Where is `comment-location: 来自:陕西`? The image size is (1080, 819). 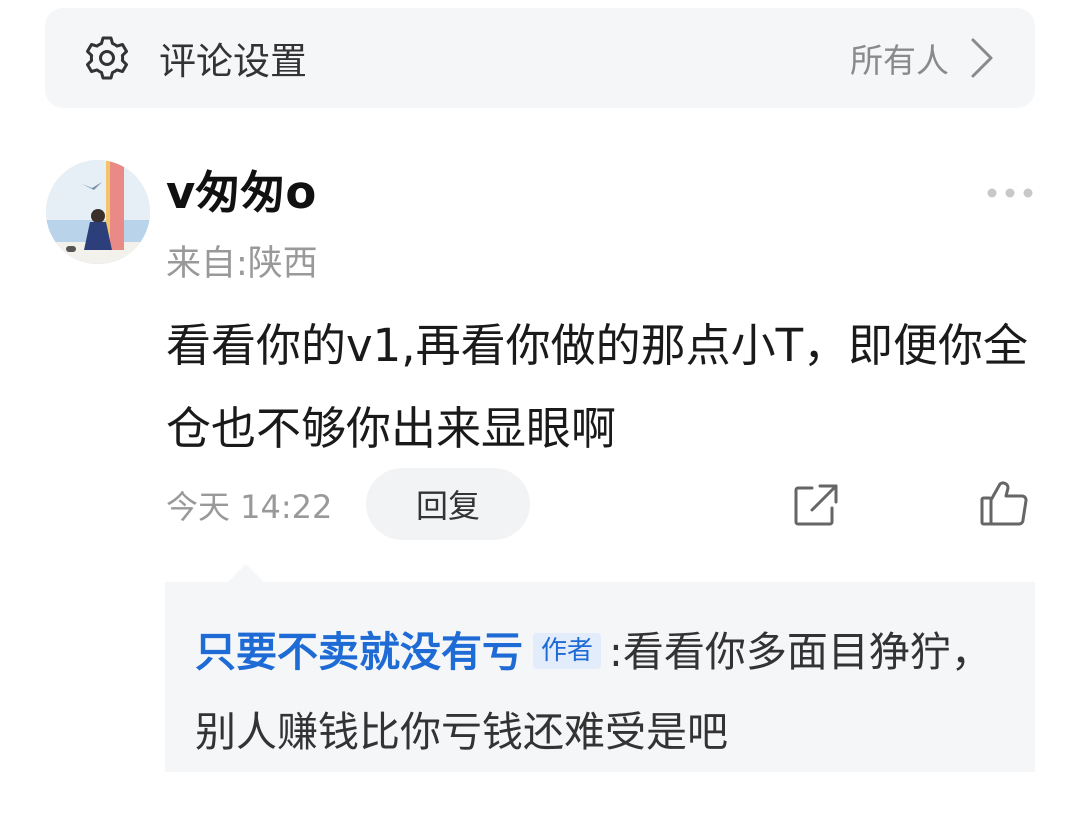
comment-location: 来自:陕西 is located at coordinates (242, 264).